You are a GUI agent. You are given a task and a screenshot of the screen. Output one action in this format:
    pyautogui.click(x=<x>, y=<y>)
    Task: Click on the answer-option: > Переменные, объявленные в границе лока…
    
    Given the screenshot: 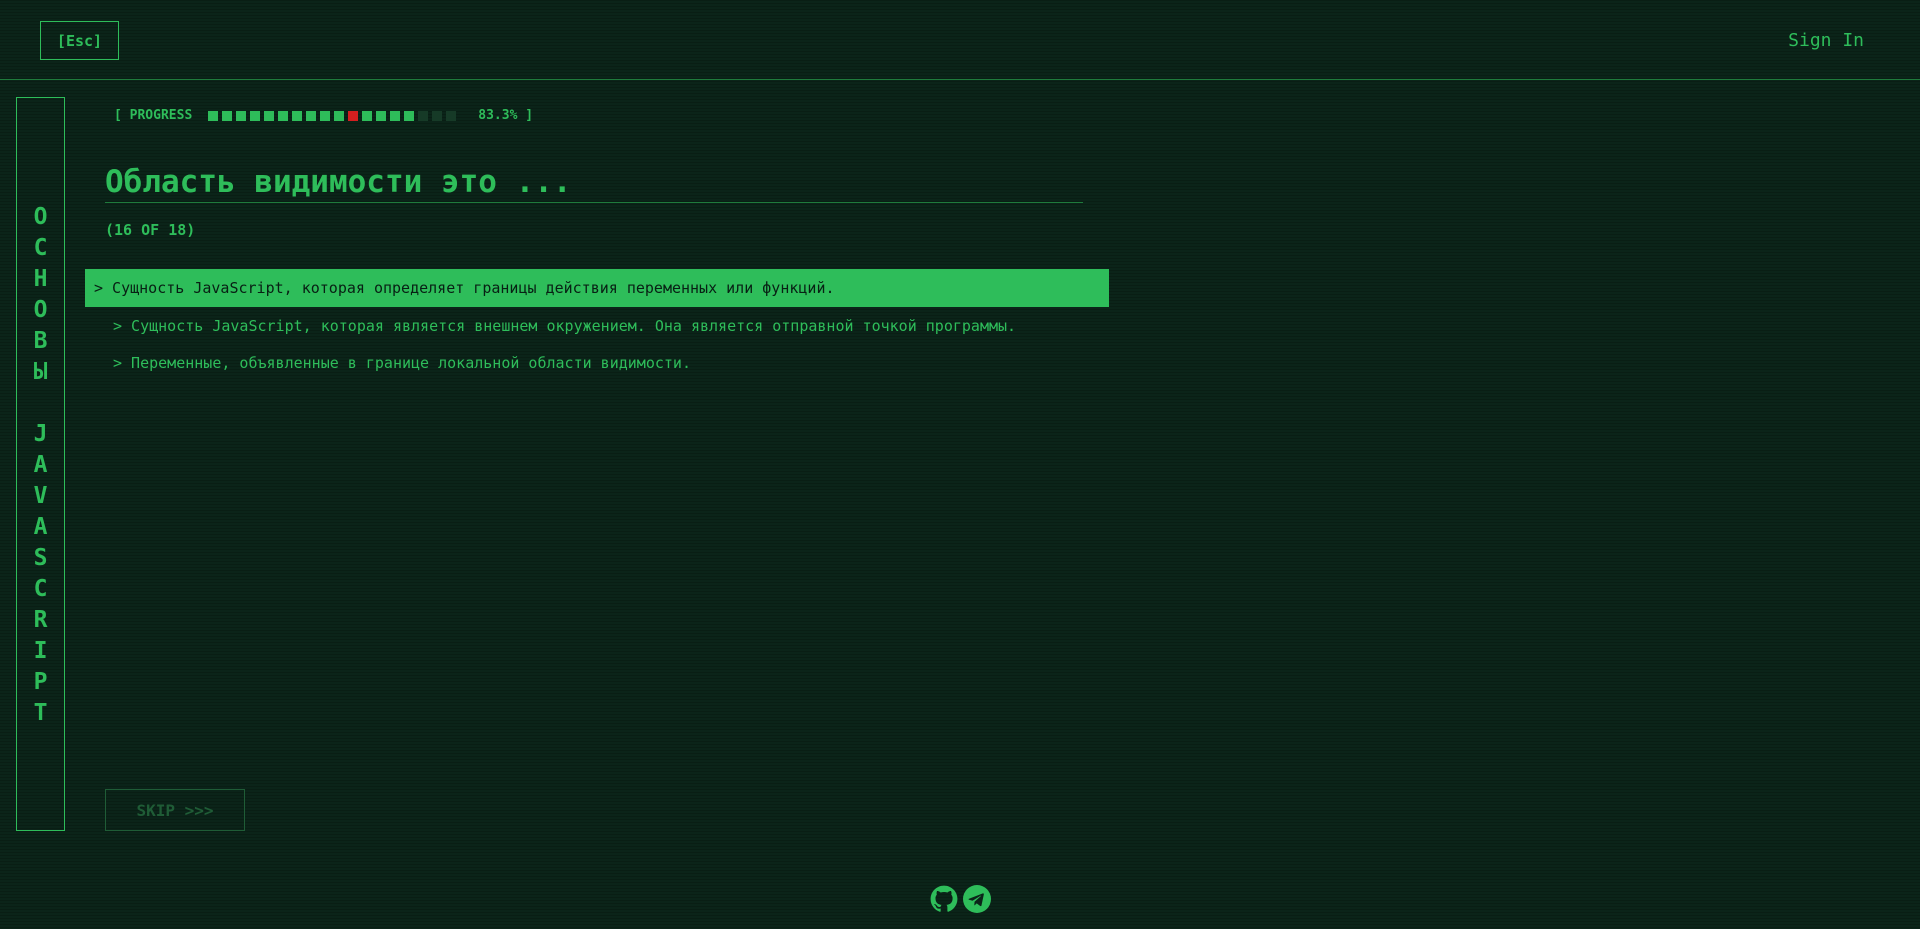 What is the action you would take?
    pyautogui.click(x=597, y=362)
    